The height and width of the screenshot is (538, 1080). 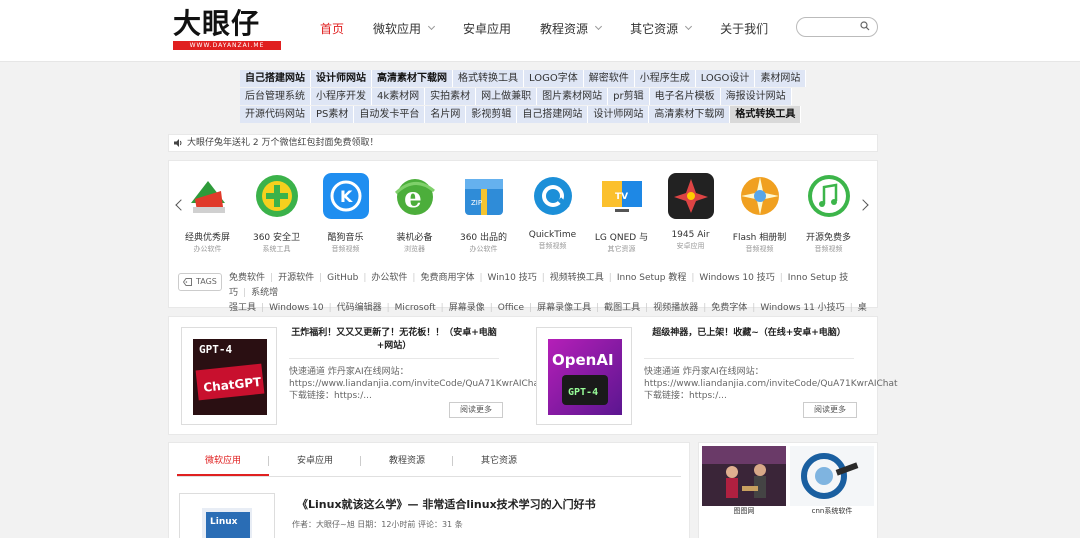 I want to click on svg-text: TV, so click(x=621, y=197).